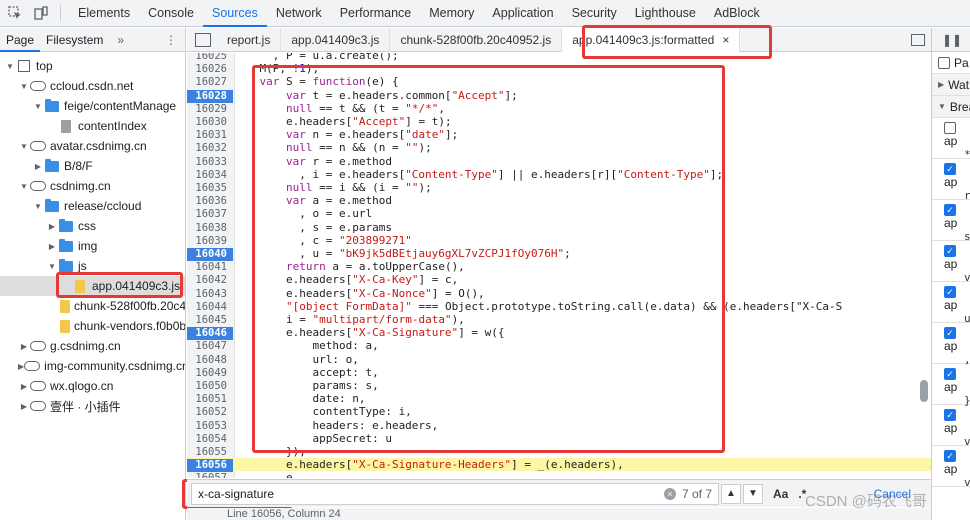 This screenshot has width=970, height=520. I want to click on code-text: , c = "203899271", so click(322, 240).